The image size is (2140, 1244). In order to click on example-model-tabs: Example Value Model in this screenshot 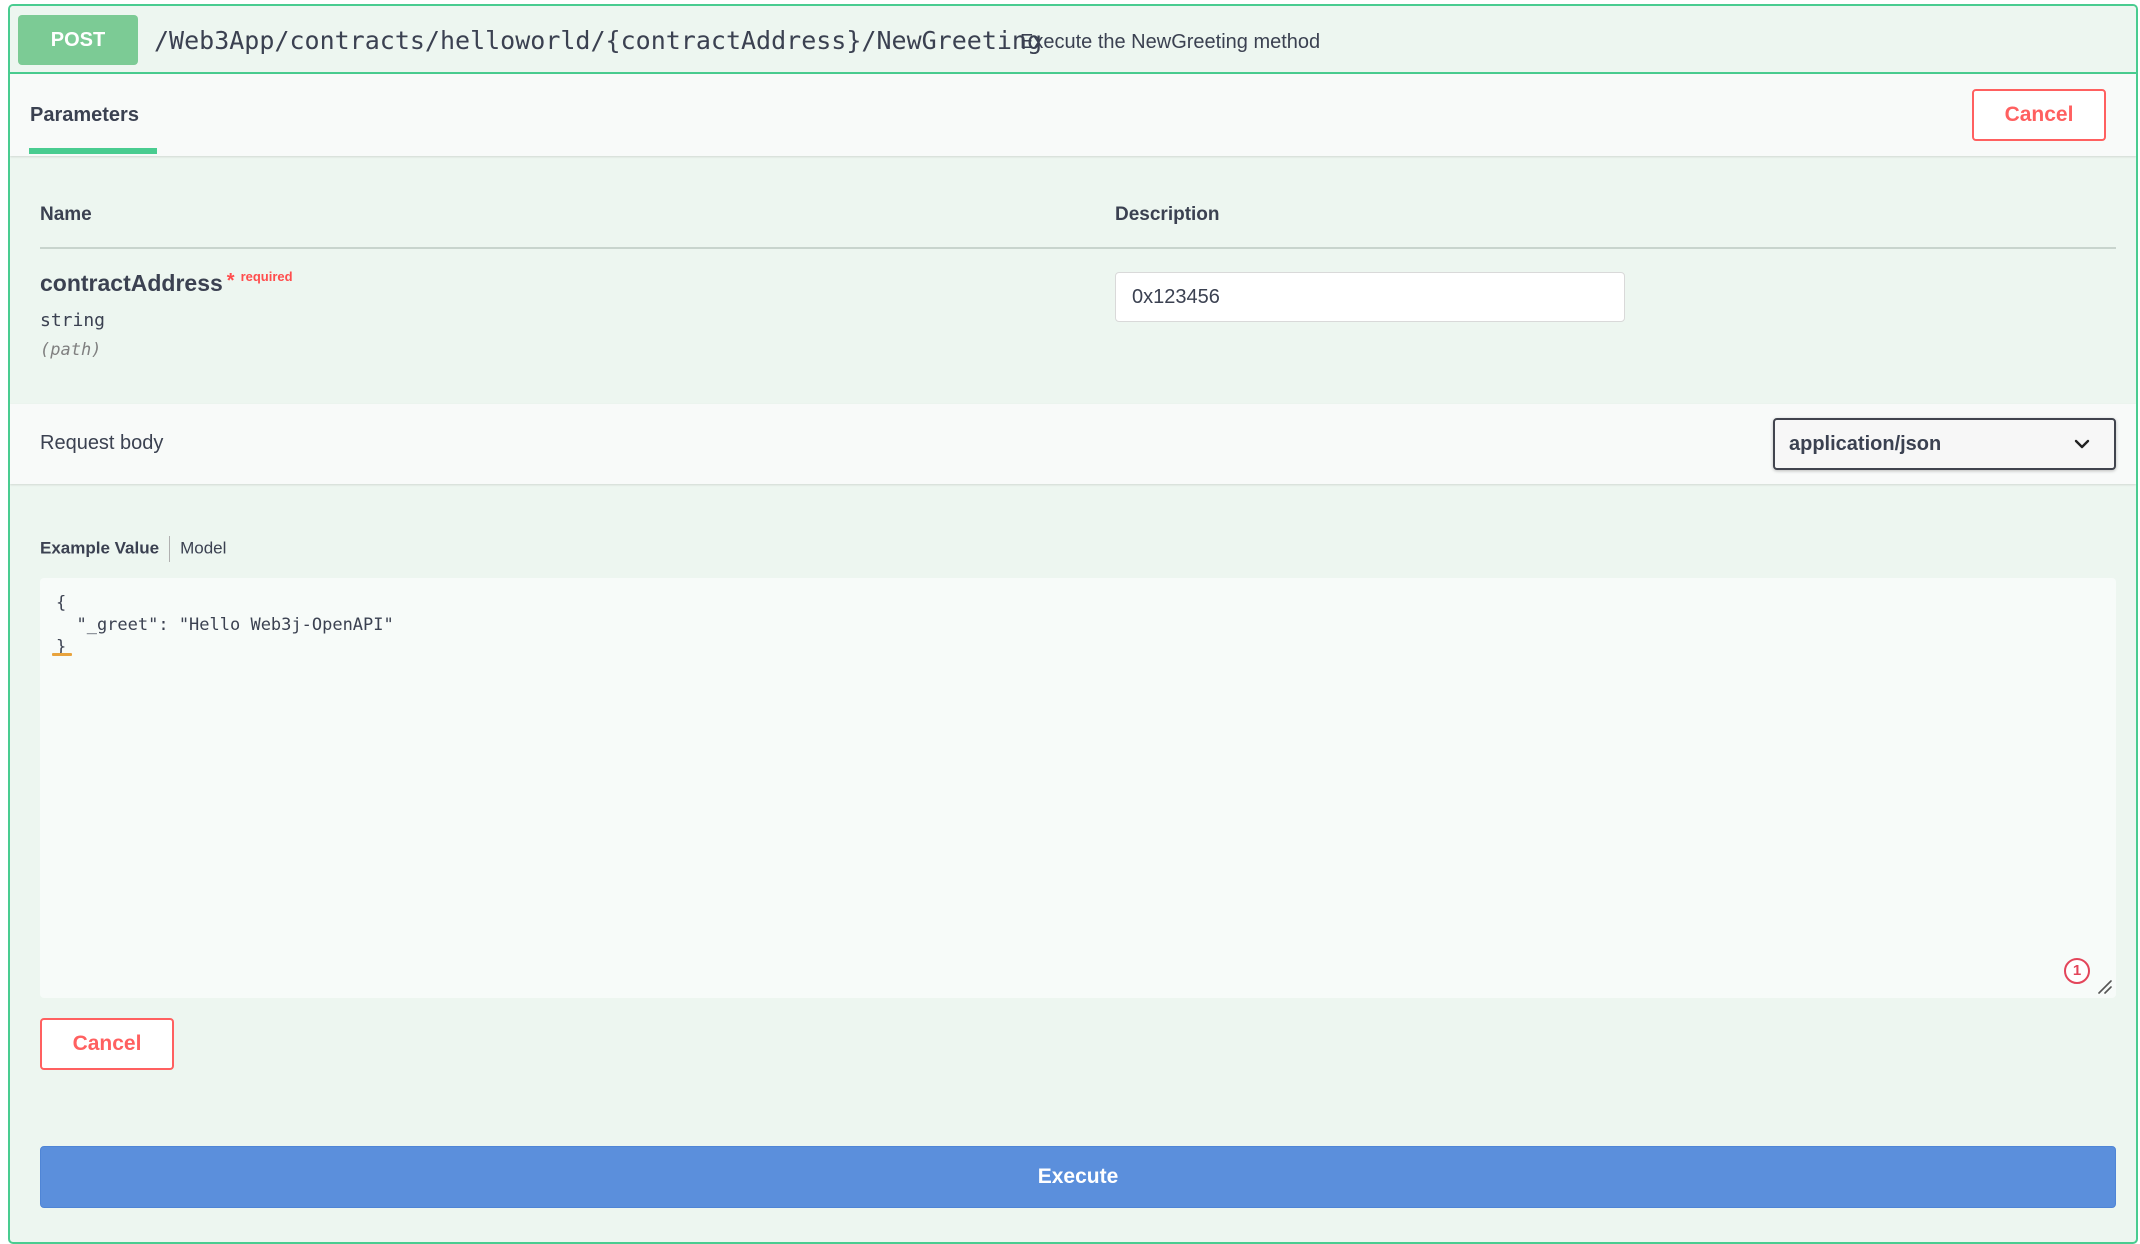, I will do `click(133, 550)`.